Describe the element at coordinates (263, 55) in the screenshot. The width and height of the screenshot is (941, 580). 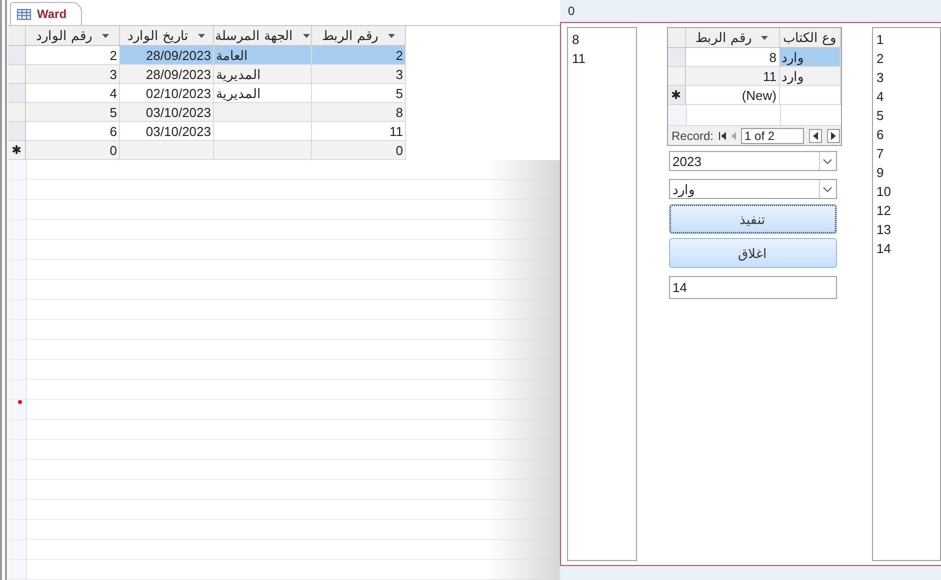
I see `table-cell: العامة` at that location.